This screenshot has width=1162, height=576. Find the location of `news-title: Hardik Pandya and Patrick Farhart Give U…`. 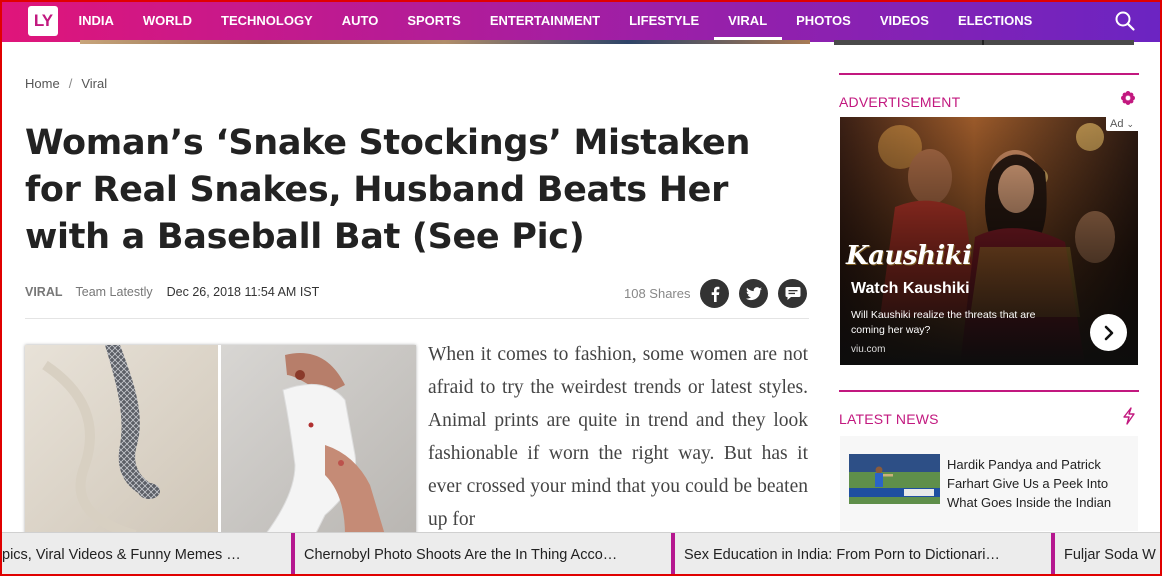

news-title: Hardik Pandya and Patrick Farhart Give U… is located at coordinates (1039, 483).